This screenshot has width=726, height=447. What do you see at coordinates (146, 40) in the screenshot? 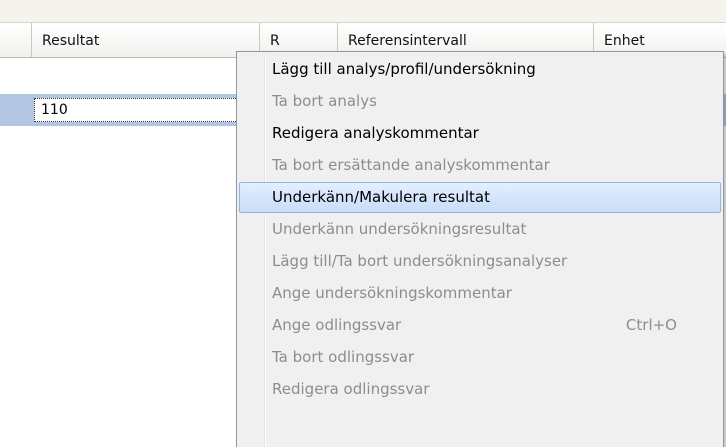
I see `column-header-resultat: Resultat` at bounding box center [146, 40].